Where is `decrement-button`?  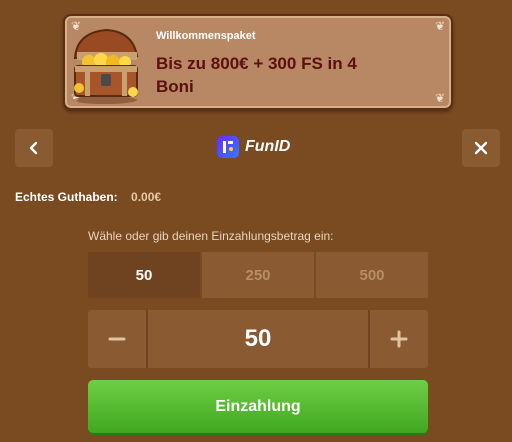 decrement-button is located at coordinates (118, 339).